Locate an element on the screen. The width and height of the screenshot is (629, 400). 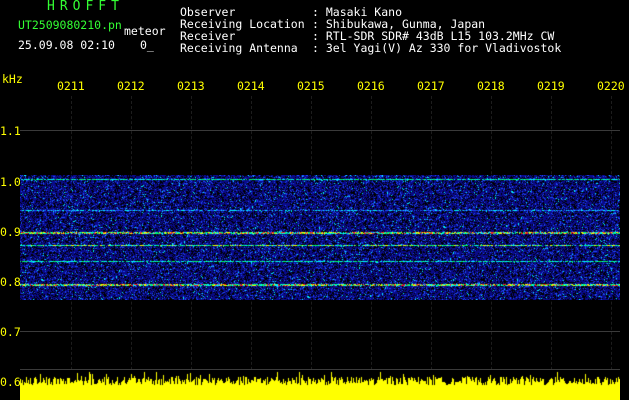
x-tick-label: 0217 is located at coordinates (431, 86).